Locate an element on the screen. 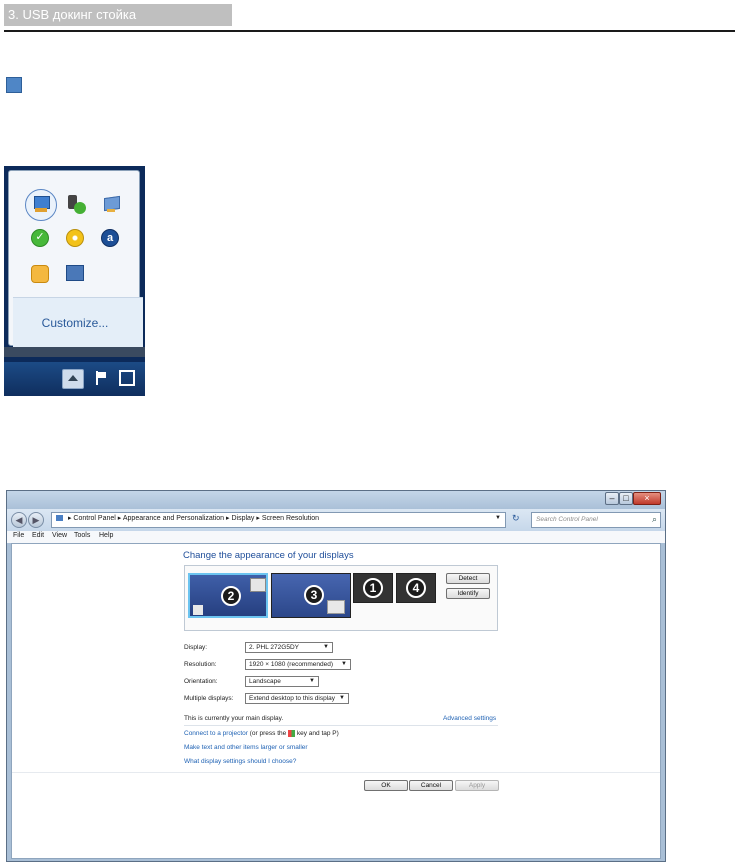 This screenshot has width=736, height=864. monitor-network-icon is located at coordinates (111, 204).